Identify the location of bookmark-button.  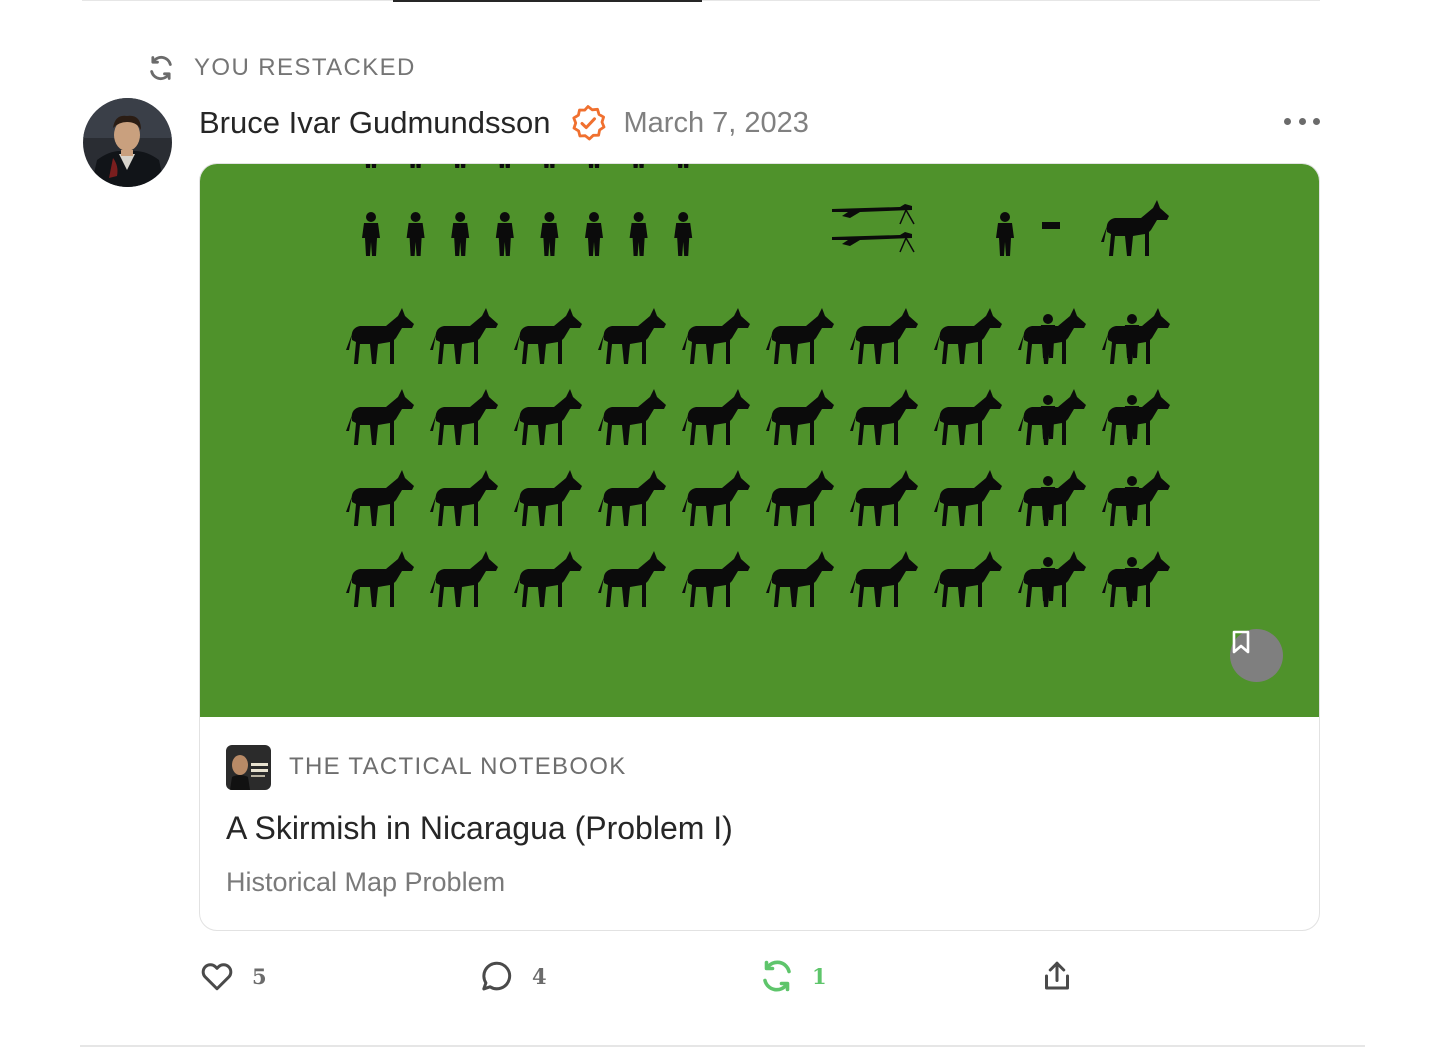
(1256, 655).